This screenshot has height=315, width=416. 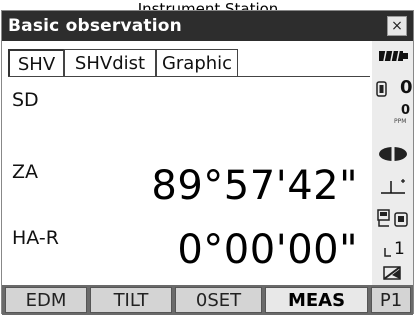 I want to click on tab-graphic: Graphic, so click(x=197, y=63).